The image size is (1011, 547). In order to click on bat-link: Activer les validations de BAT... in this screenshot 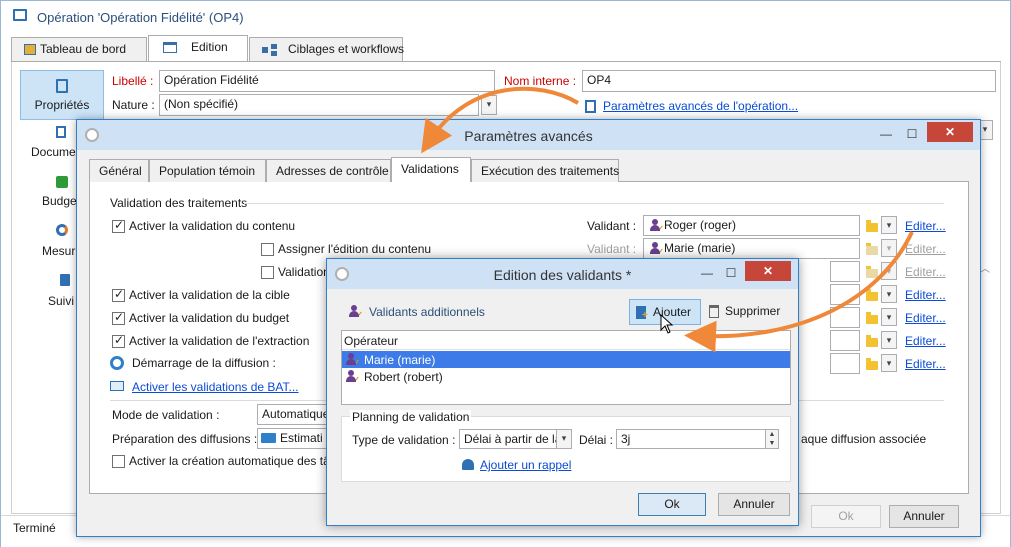, I will do `click(215, 387)`.